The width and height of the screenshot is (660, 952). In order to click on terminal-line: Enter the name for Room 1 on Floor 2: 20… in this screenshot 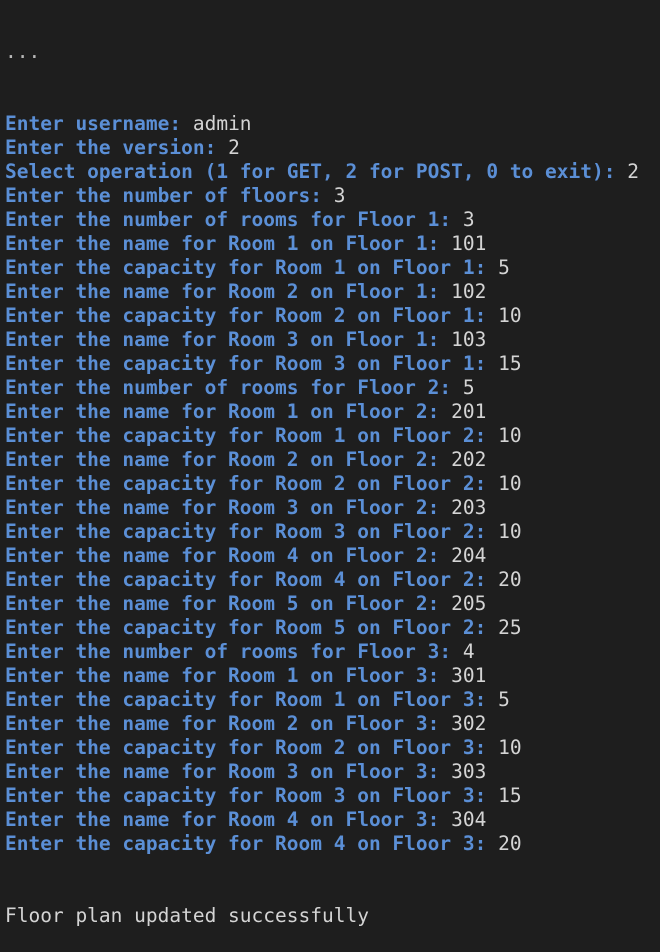, I will do `click(330, 412)`.